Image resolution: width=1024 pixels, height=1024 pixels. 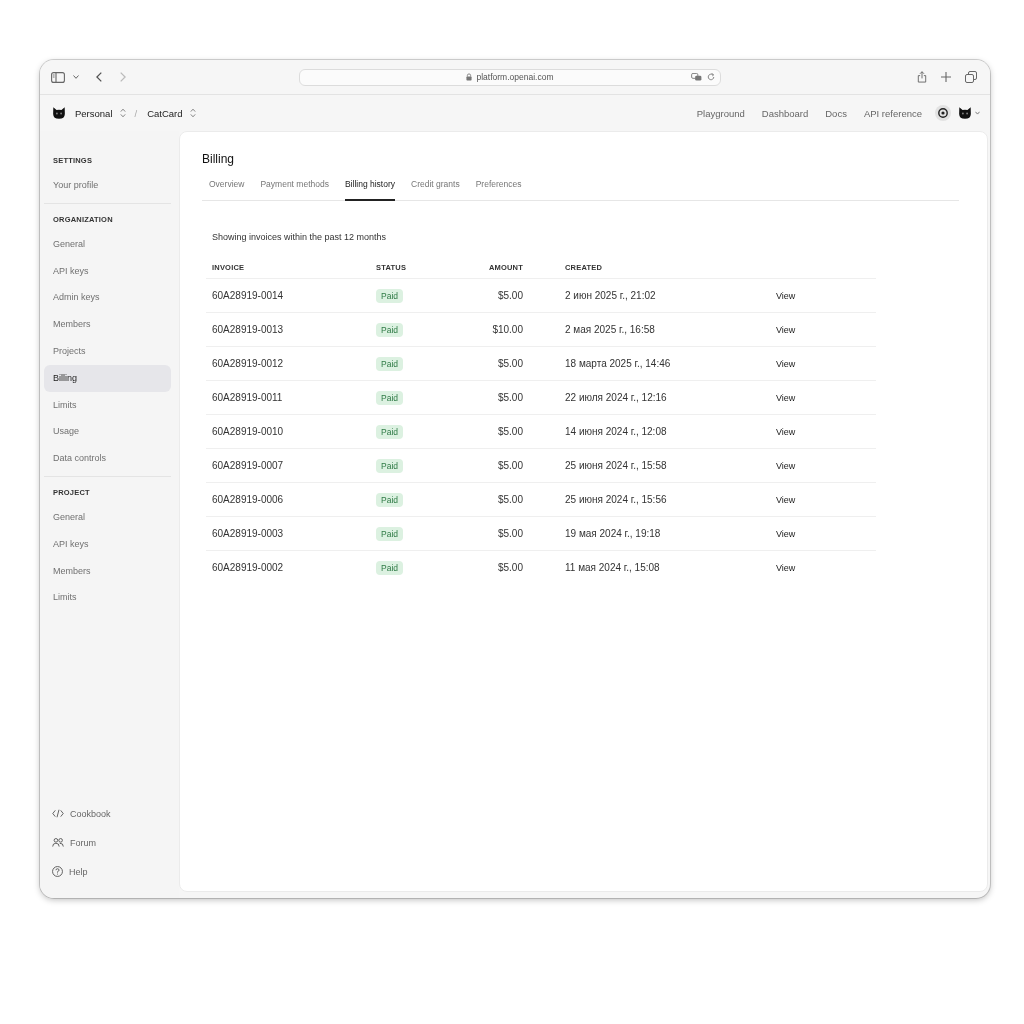 I want to click on created-date: 25 июня 2024 г., 15:58, so click(x=616, y=465).